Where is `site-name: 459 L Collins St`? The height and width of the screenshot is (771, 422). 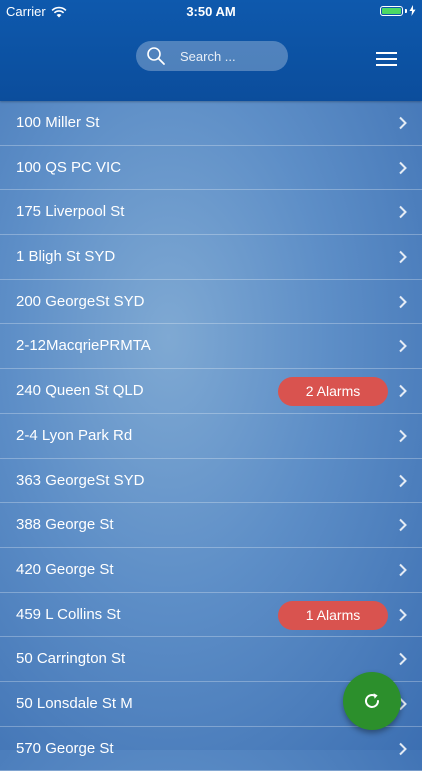
site-name: 459 L Collins St is located at coordinates (68, 614).